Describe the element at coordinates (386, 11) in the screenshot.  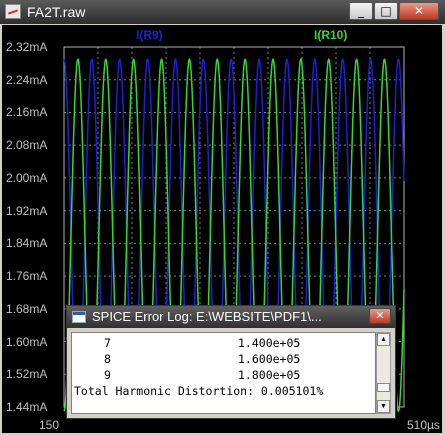
I see `maximize-button: □` at that location.